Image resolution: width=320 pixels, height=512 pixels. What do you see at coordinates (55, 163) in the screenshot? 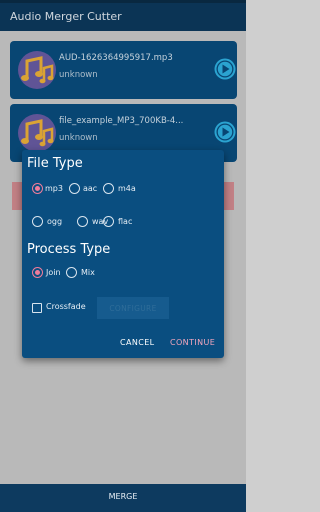
I see `file-type-title: File Type` at bounding box center [55, 163].